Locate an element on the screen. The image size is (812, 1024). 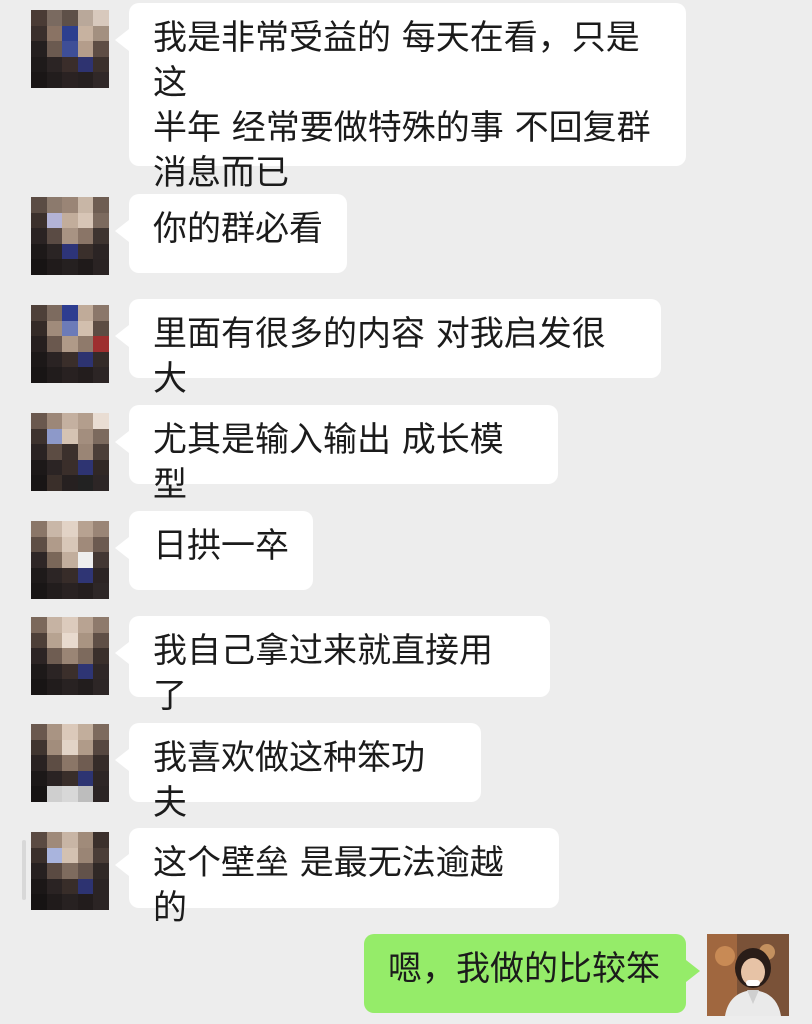
avatar-self is located at coordinates (748, 975).